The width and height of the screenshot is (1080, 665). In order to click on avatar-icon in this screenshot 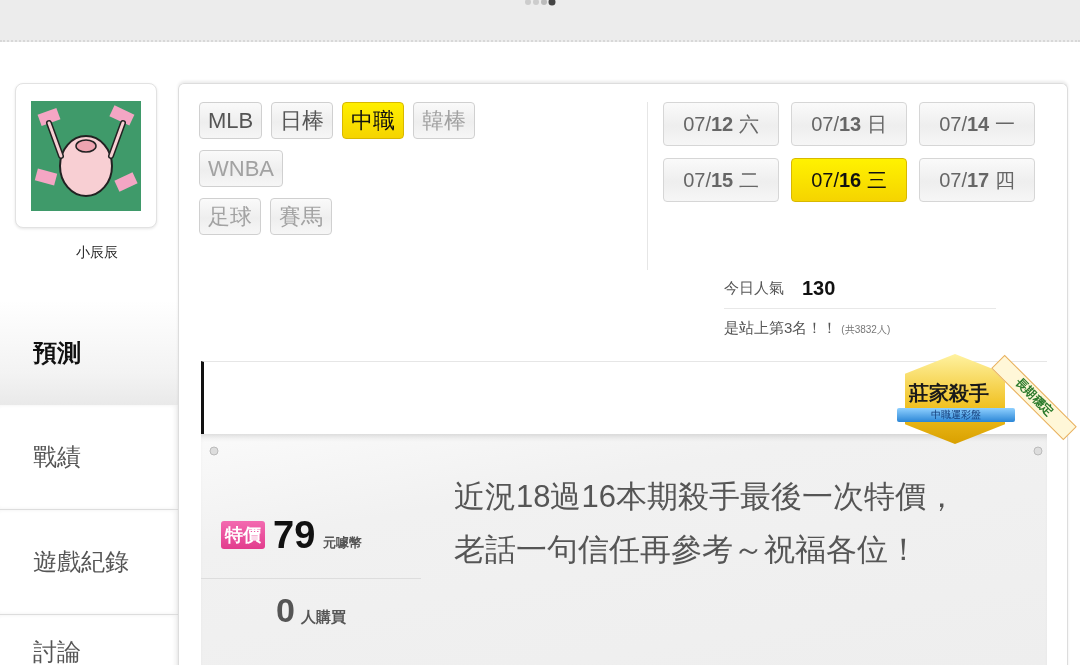, I will do `click(86, 155)`.